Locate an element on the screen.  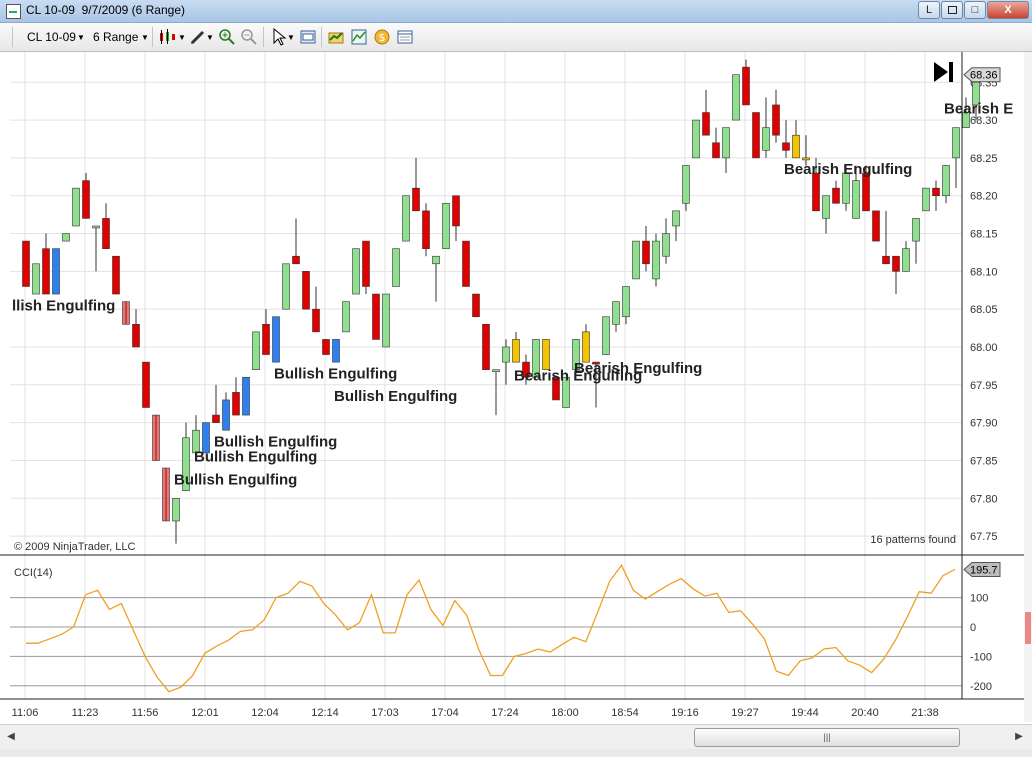
scrollbar-thumb: ||| is located at coordinates (827, 737).